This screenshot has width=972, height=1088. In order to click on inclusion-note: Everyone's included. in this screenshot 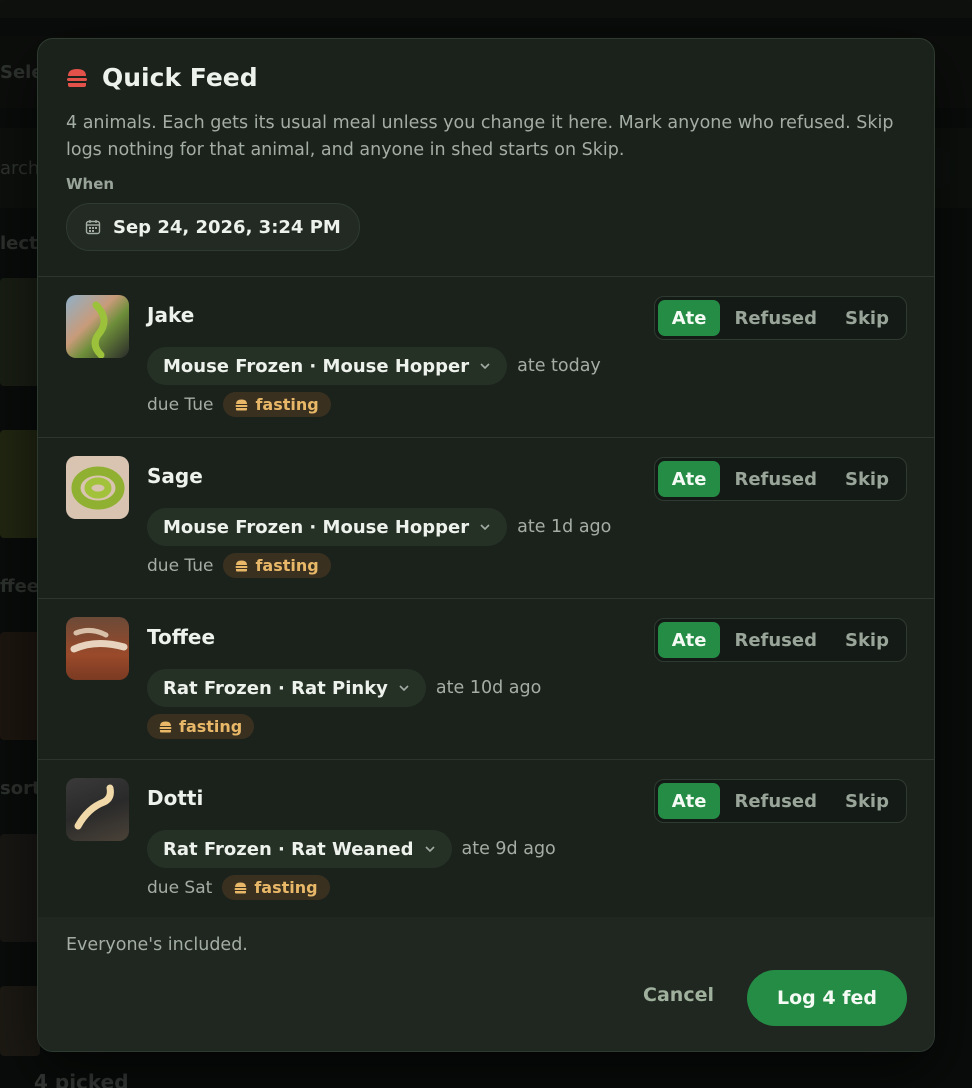, I will do `click(157, 945)`.